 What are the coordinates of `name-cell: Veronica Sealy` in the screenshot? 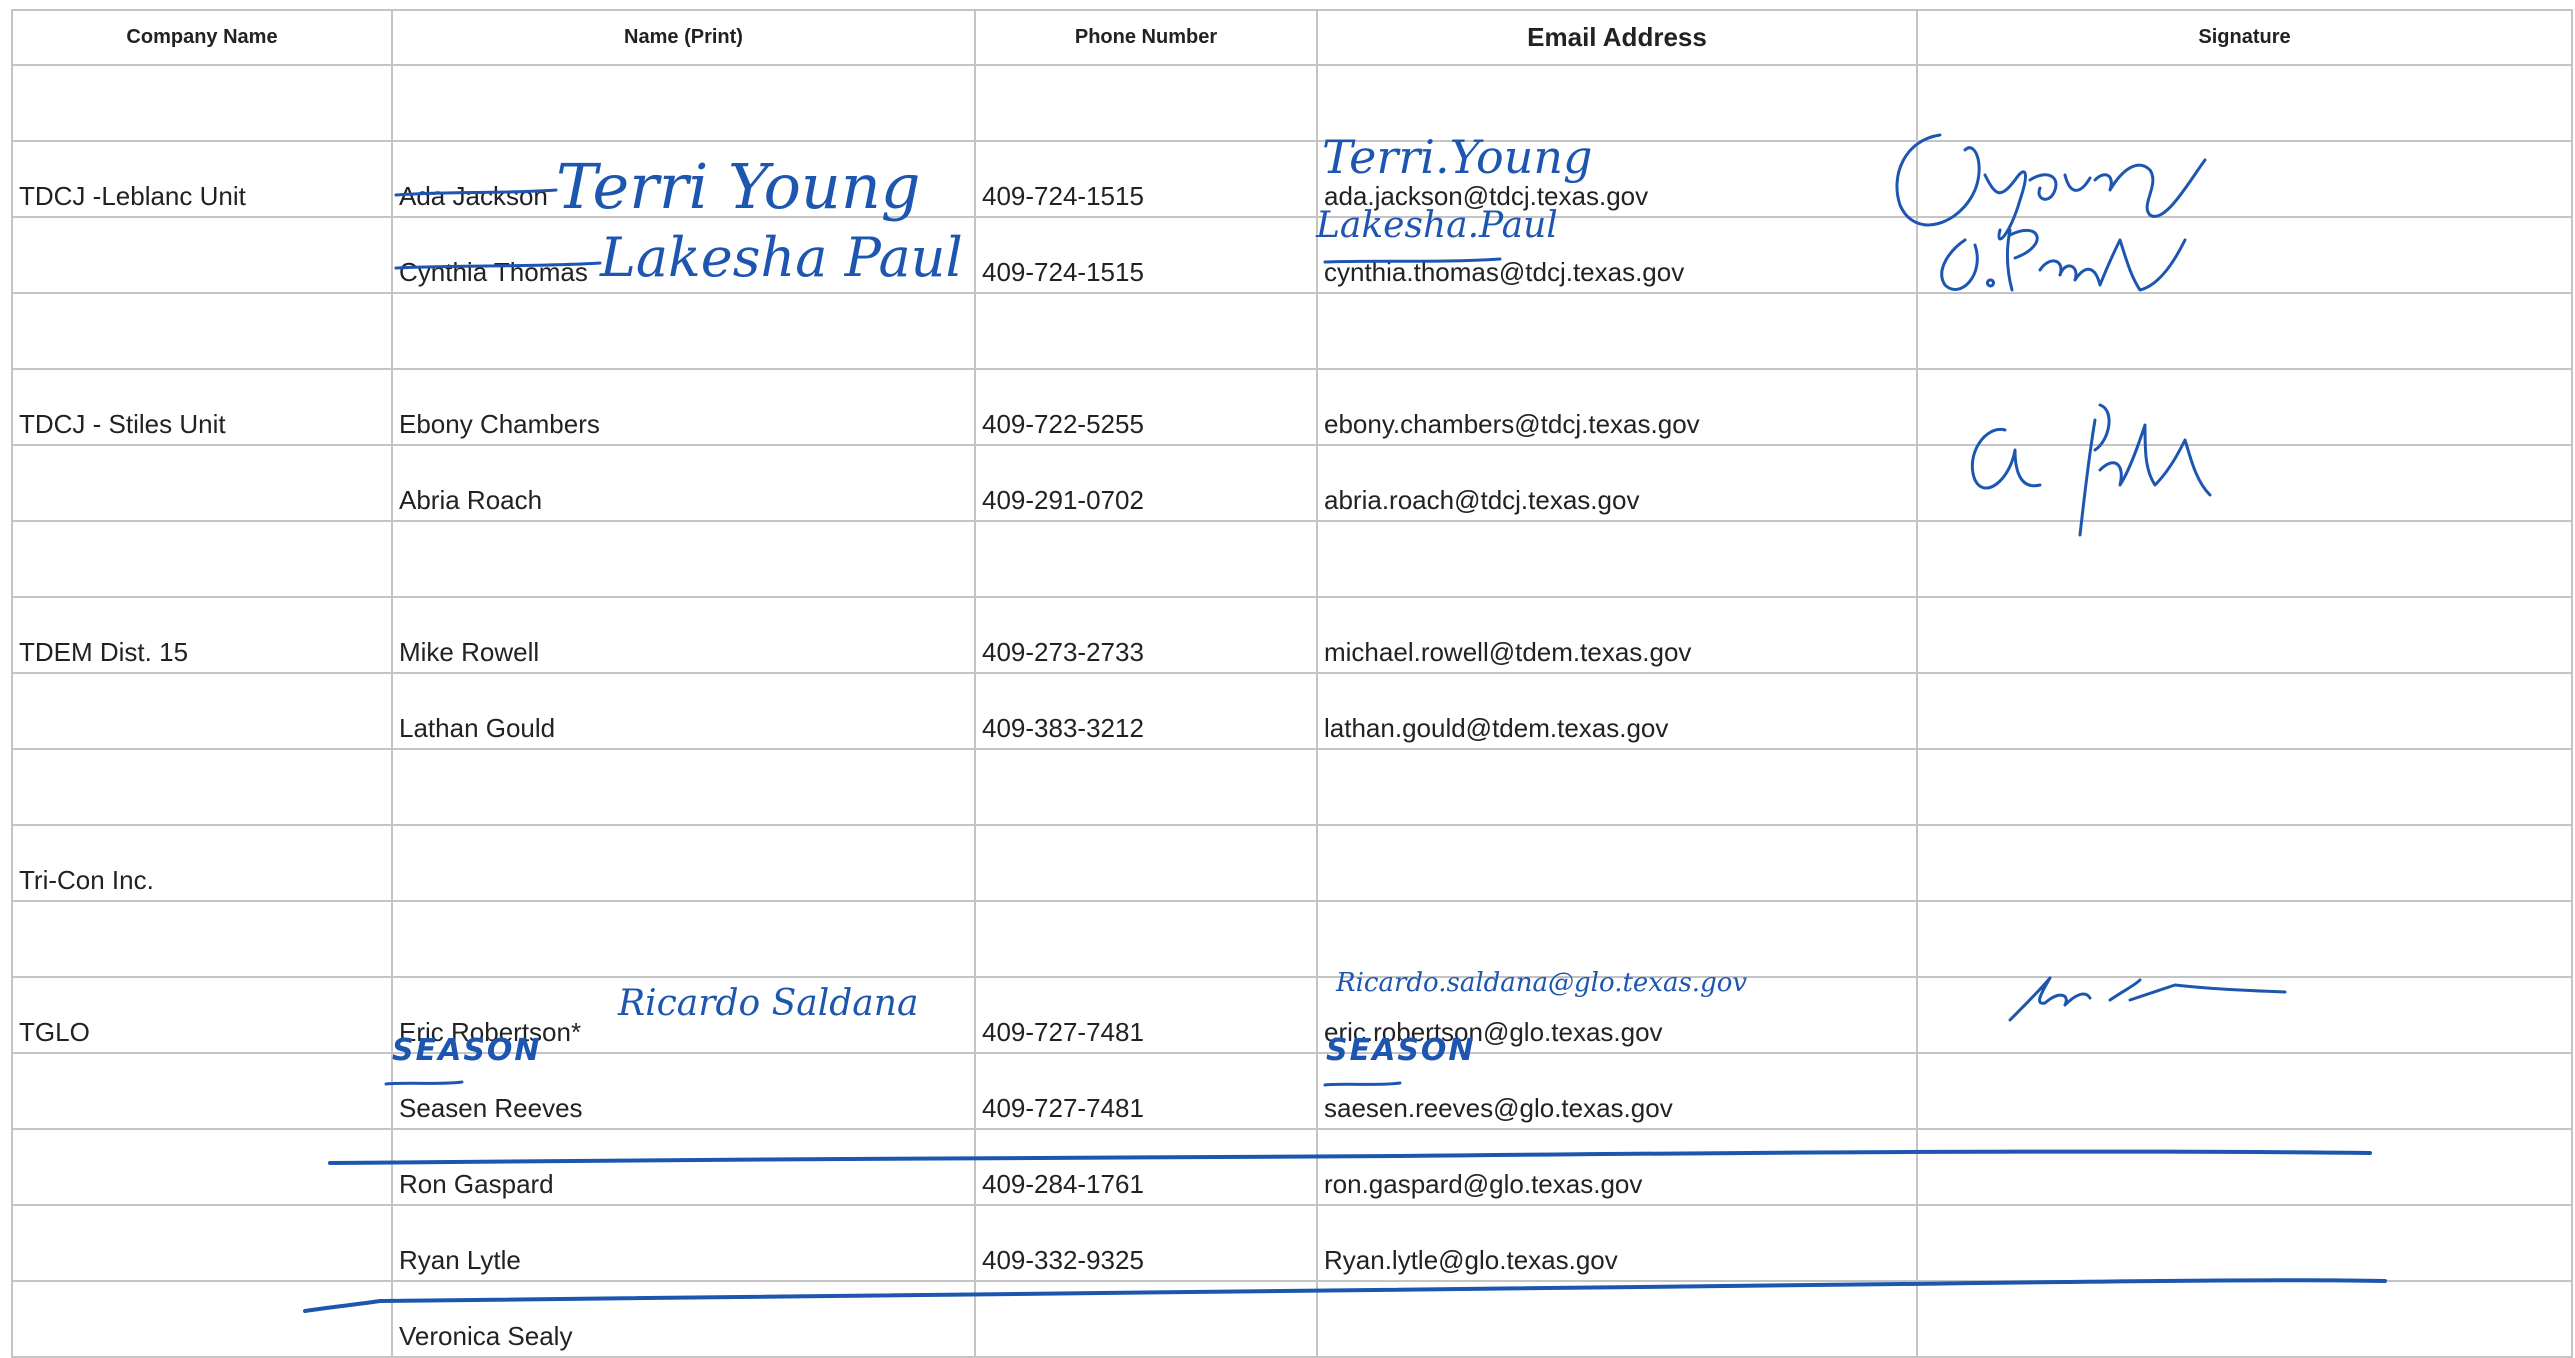 It's located at (683, 1319).